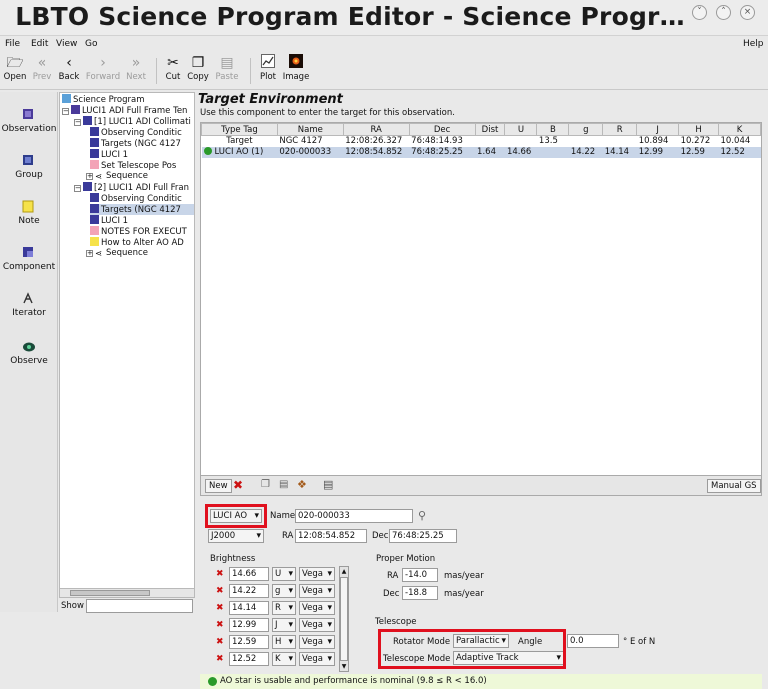 This screenshot has height=689, width=768. Describe the element at coordinates (29, 305) in the screenshot. I see `palette-iterator: Iterator` at that location.